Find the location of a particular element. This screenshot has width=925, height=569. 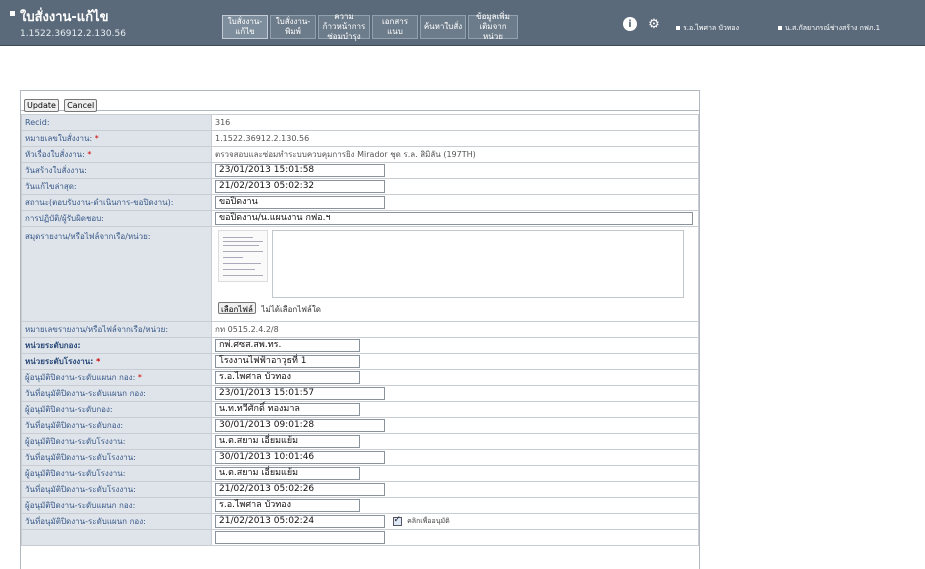

form-row: หน่วยระดับกอง: กพ่.ศซส.สพ.ทร. is located at coordinates (360, 345).